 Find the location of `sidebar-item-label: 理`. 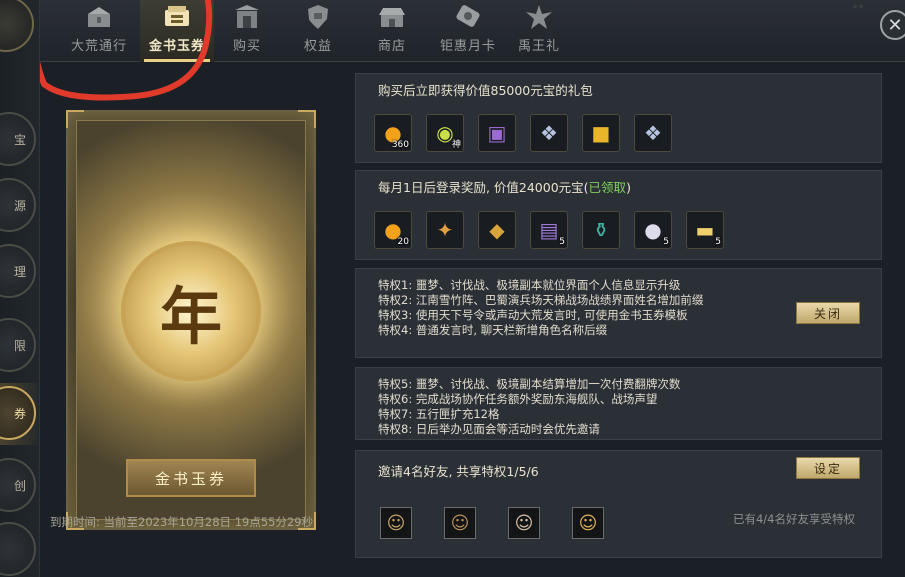

sidebar-item-label: 理 is located at coordinates (19, 271).